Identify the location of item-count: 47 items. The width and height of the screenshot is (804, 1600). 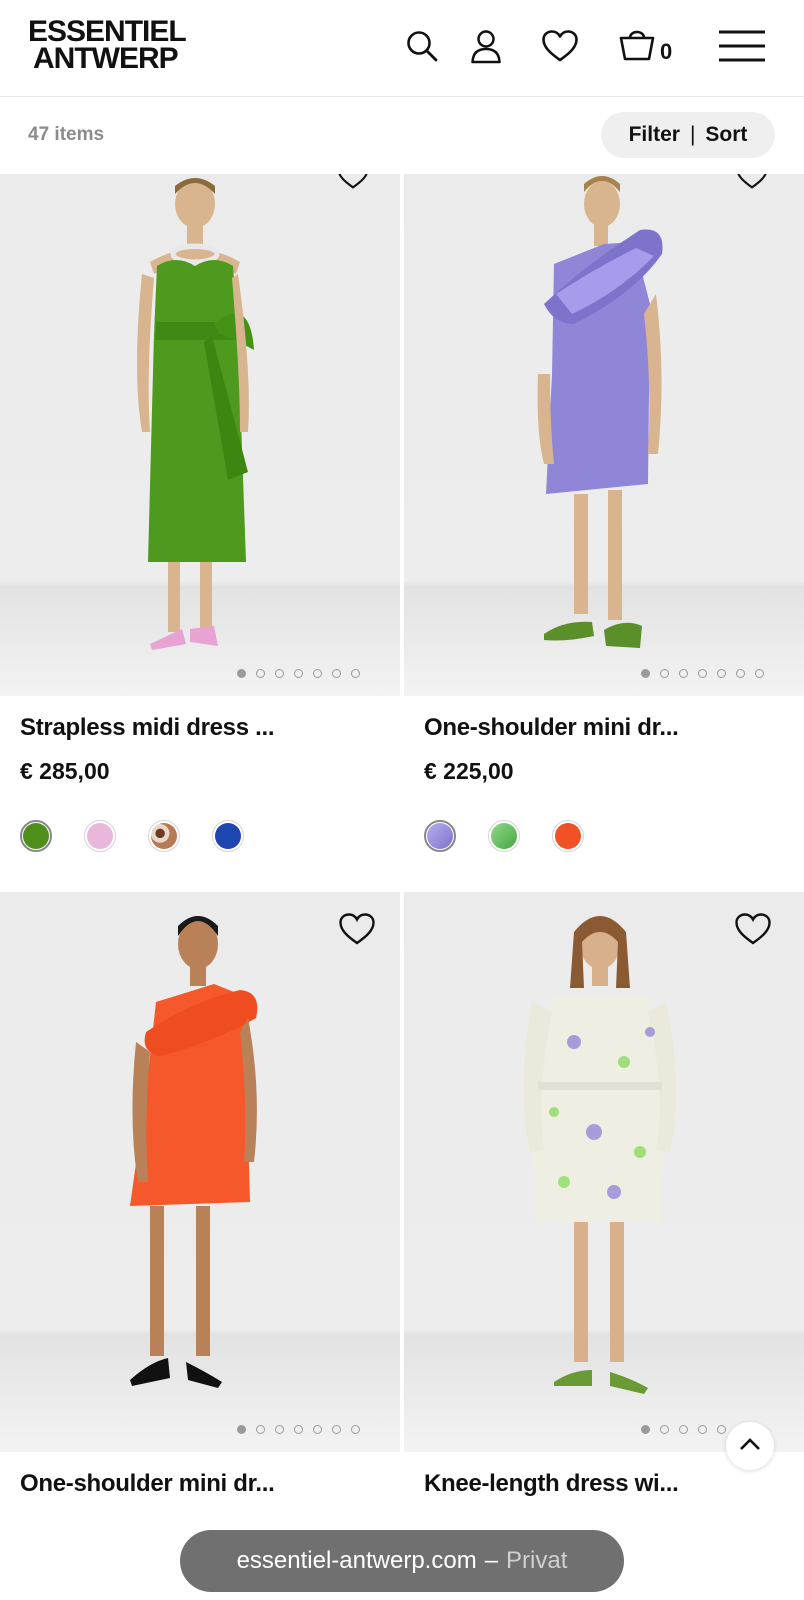
(66, 134).